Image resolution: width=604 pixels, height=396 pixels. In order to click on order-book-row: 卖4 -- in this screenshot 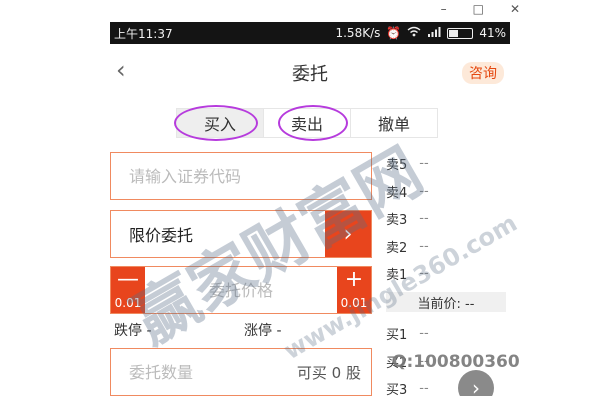, I will do `click(446, 192)`.